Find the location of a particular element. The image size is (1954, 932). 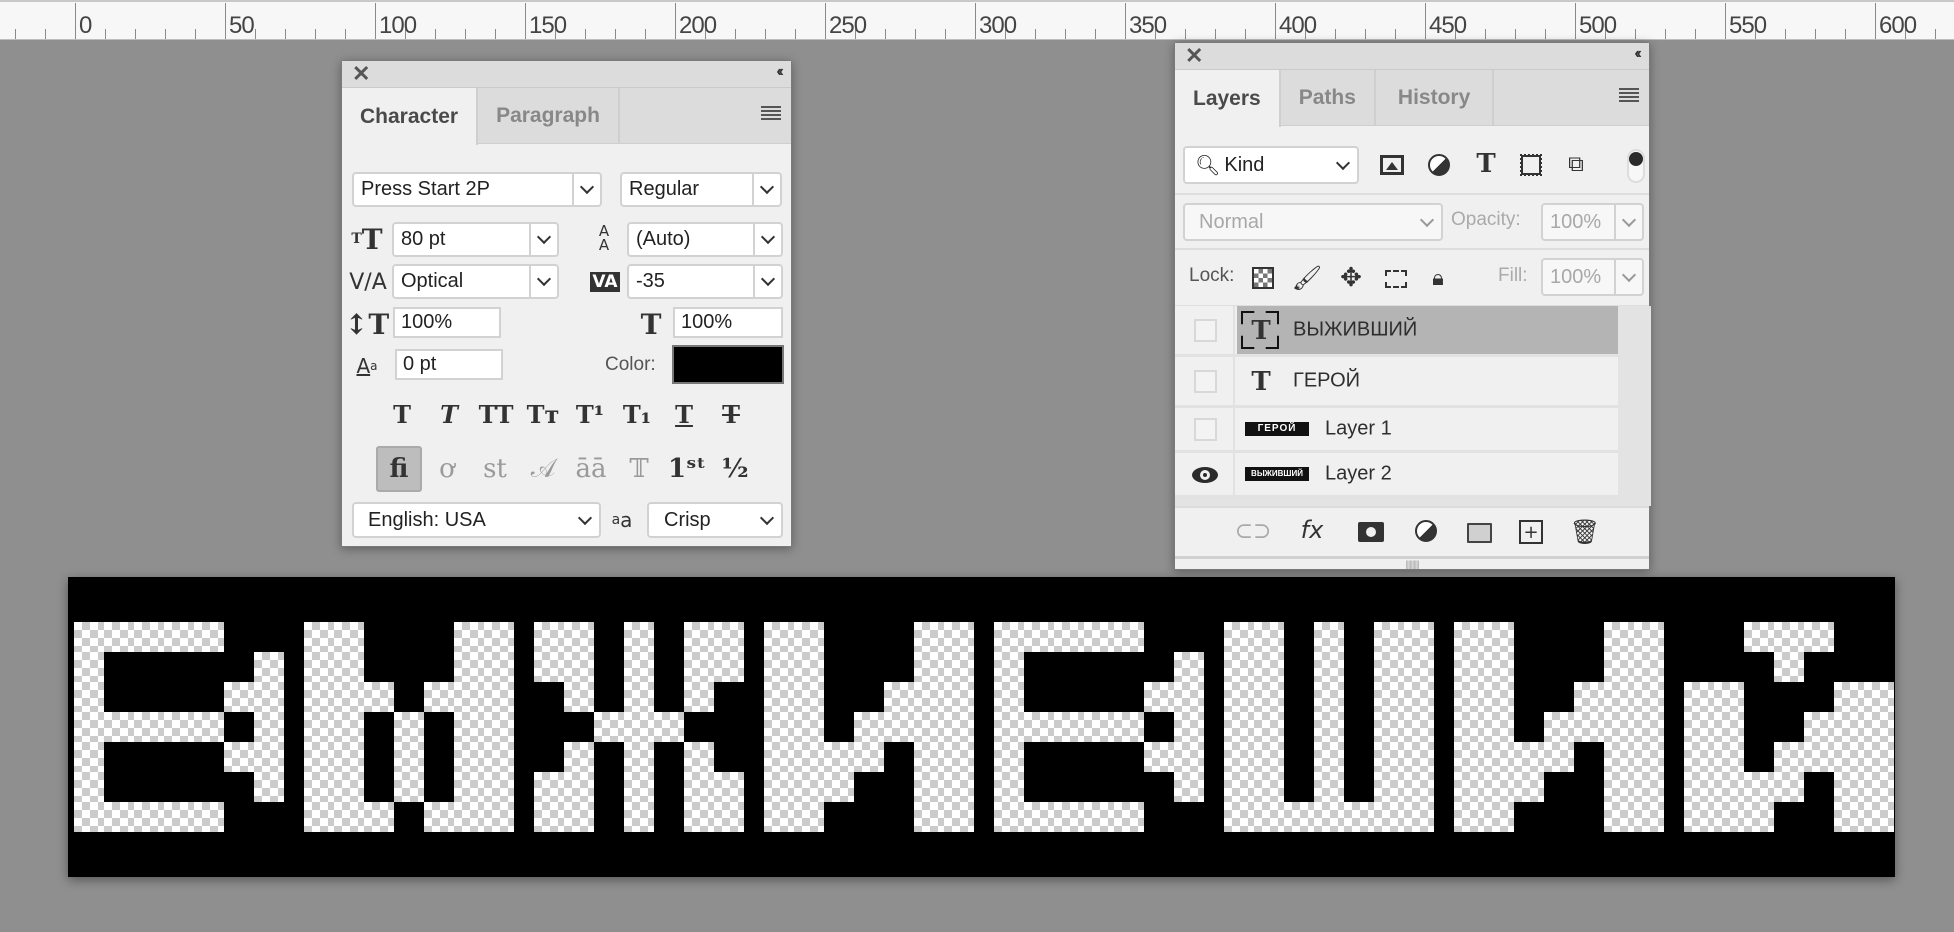

subscript-button: T₁ is located at coordinates (637, 414).